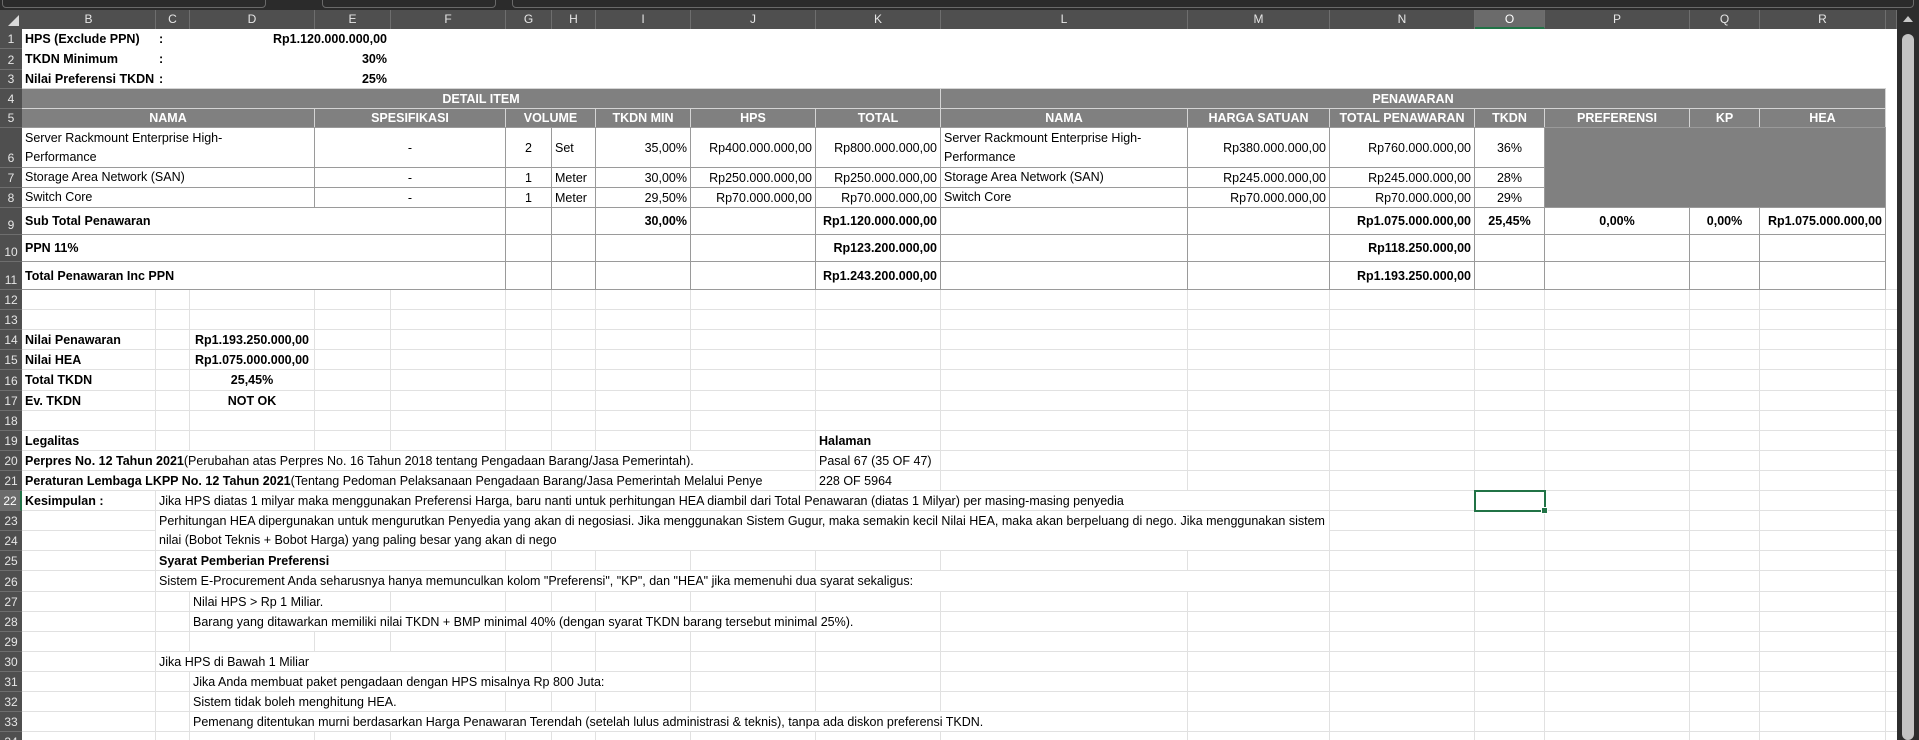 This screenshot has height=740, width=1919. Describe the element at coordinates (11, 19) in the screenshot. I see `select-all-button` at that location.